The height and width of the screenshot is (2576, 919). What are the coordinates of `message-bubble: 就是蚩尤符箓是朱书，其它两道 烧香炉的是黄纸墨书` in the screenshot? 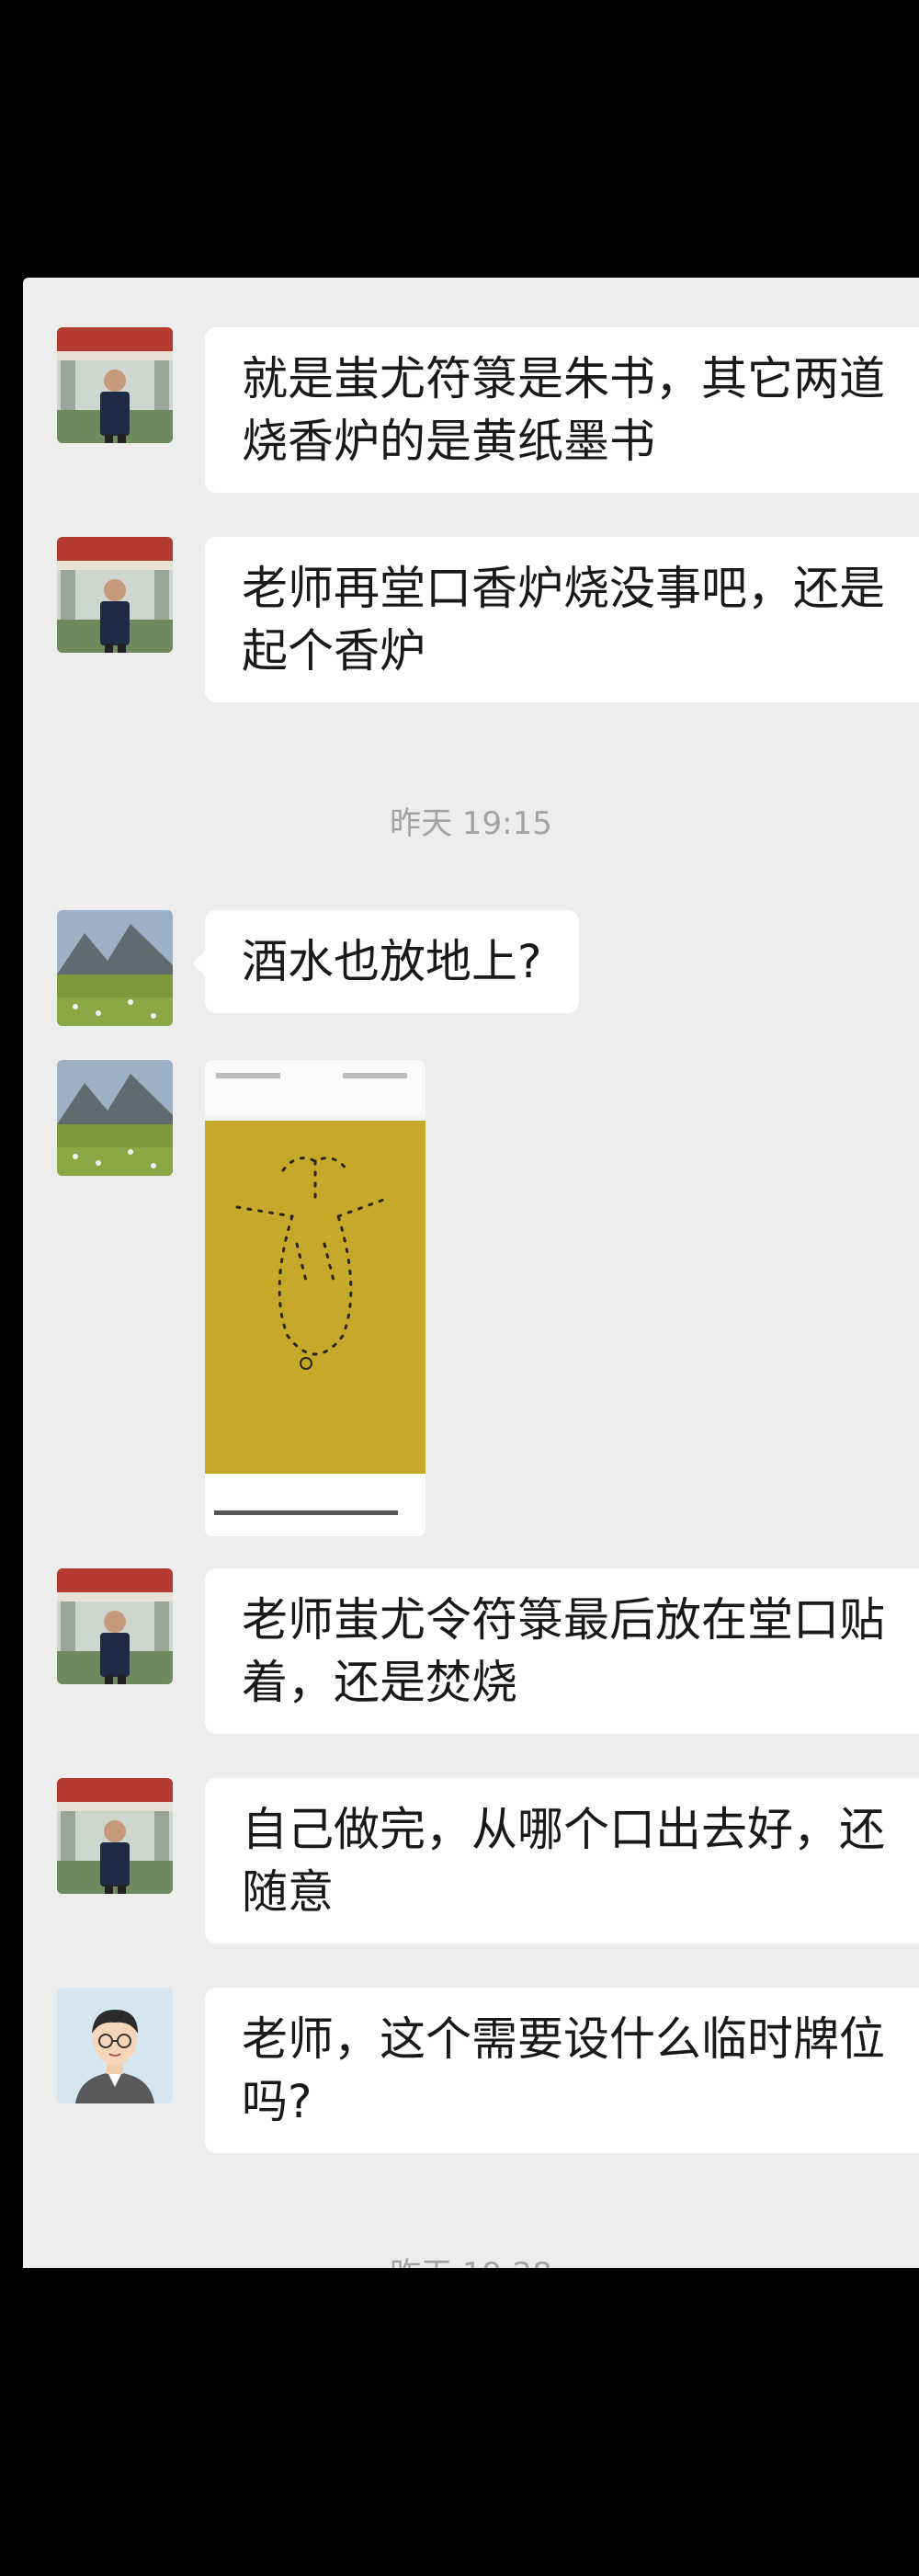 It's located at (562, 410).